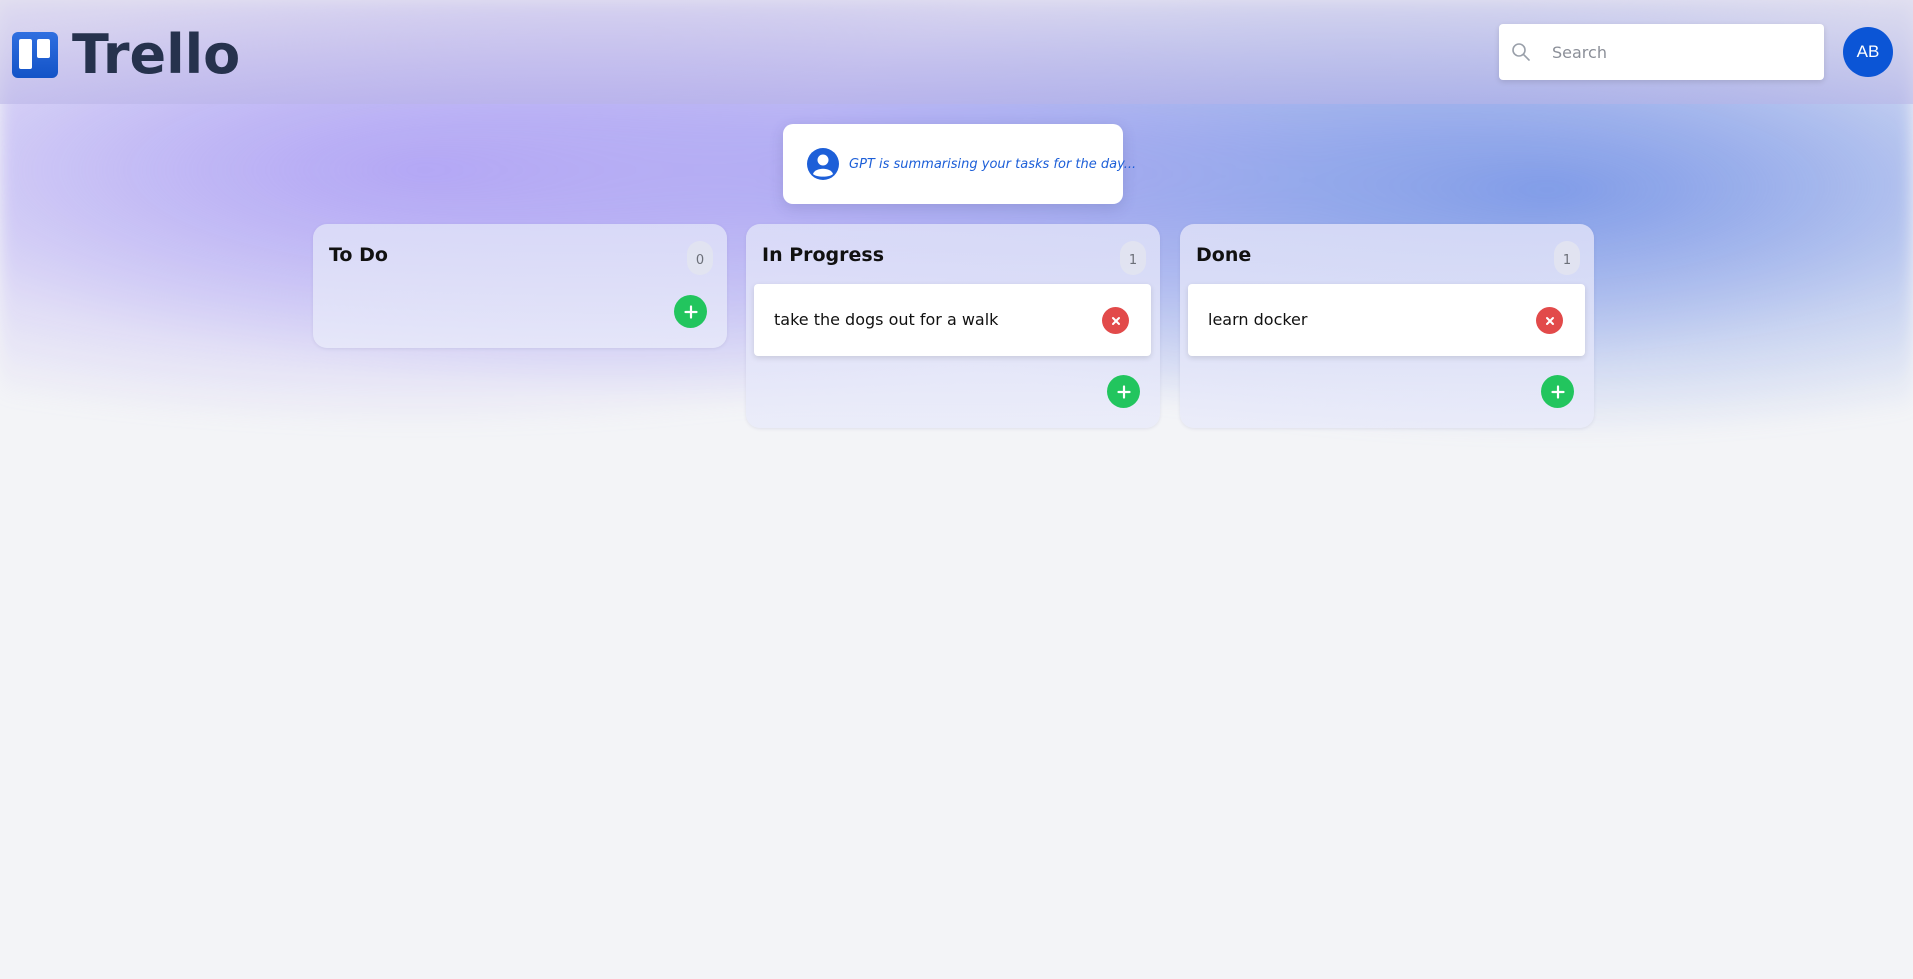 Image resolution: width=1913 pixels, height=979 pixels. What do you see at coordinates (956, 52) in the screenshot?
I see `app-header: Trello AB` at bounding box center [956, 52].